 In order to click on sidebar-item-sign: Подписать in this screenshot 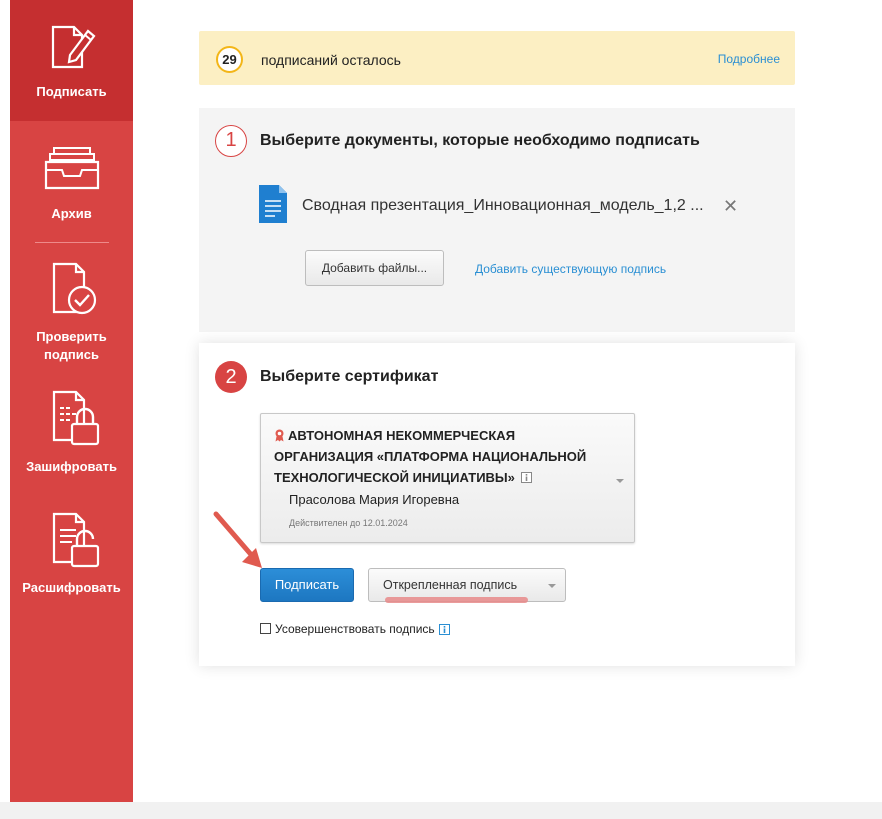, I will do `click(71, 60)`.